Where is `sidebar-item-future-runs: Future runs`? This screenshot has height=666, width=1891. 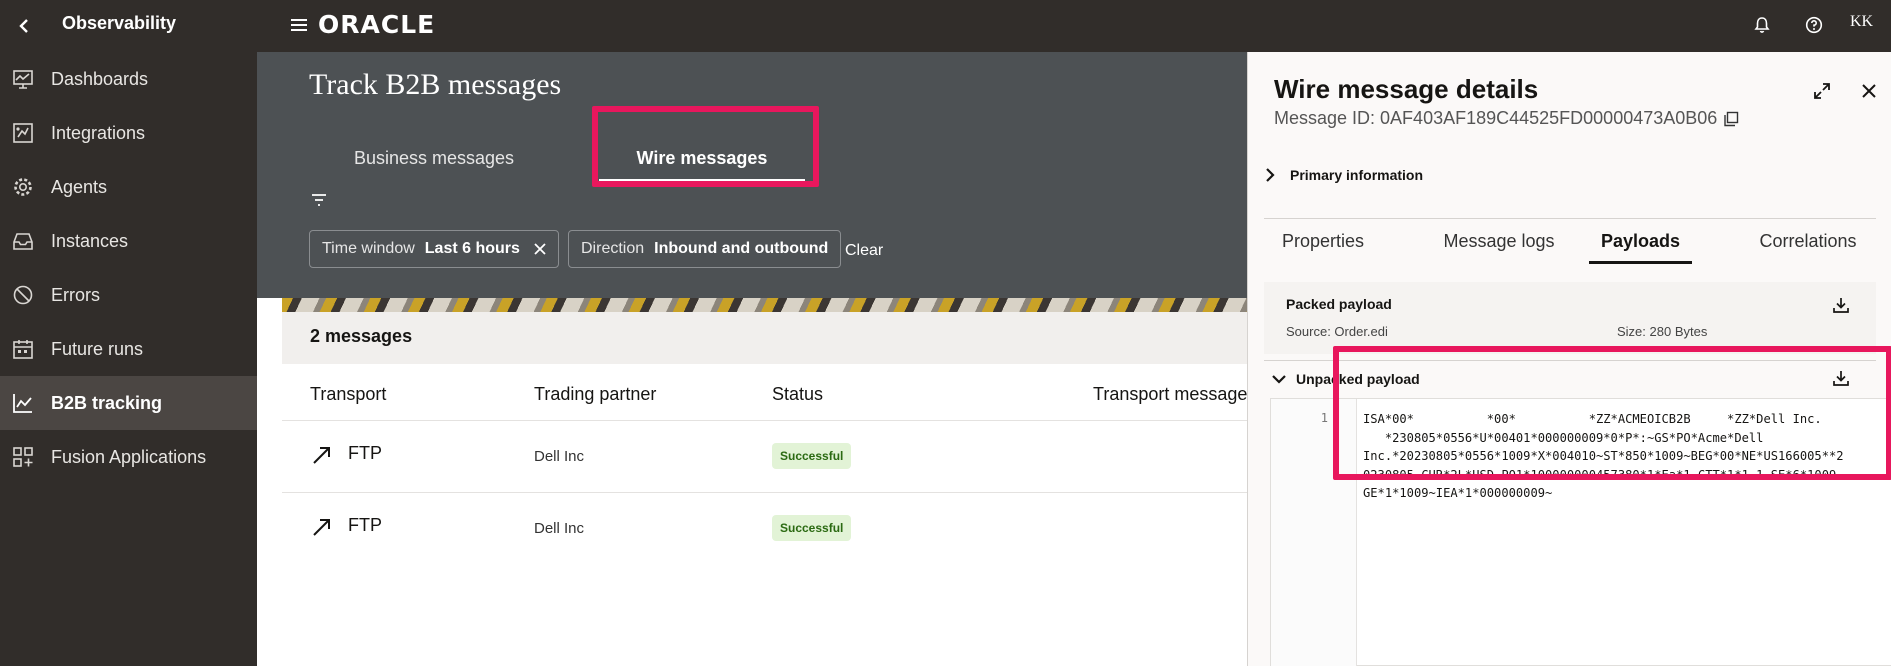 sidebar-item-future-runs: Future runs is located at coordinates (128, 349).